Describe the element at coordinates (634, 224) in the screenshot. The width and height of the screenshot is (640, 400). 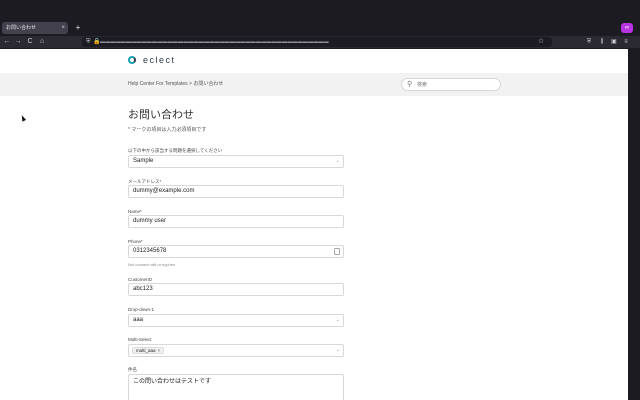
I see `scrollbar` at that location.